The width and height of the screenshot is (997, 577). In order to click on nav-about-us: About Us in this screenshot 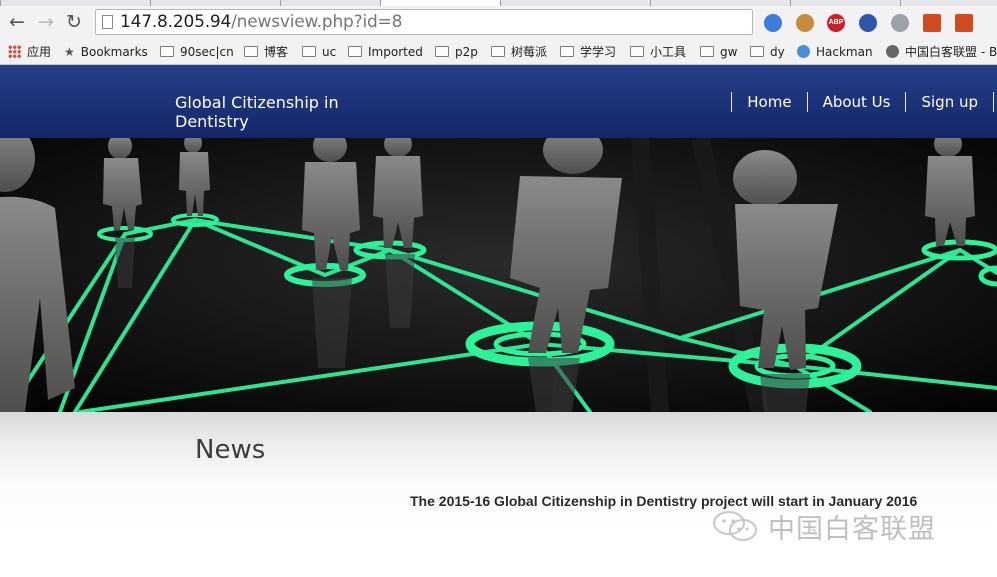, I will do `click(856, 102)`.